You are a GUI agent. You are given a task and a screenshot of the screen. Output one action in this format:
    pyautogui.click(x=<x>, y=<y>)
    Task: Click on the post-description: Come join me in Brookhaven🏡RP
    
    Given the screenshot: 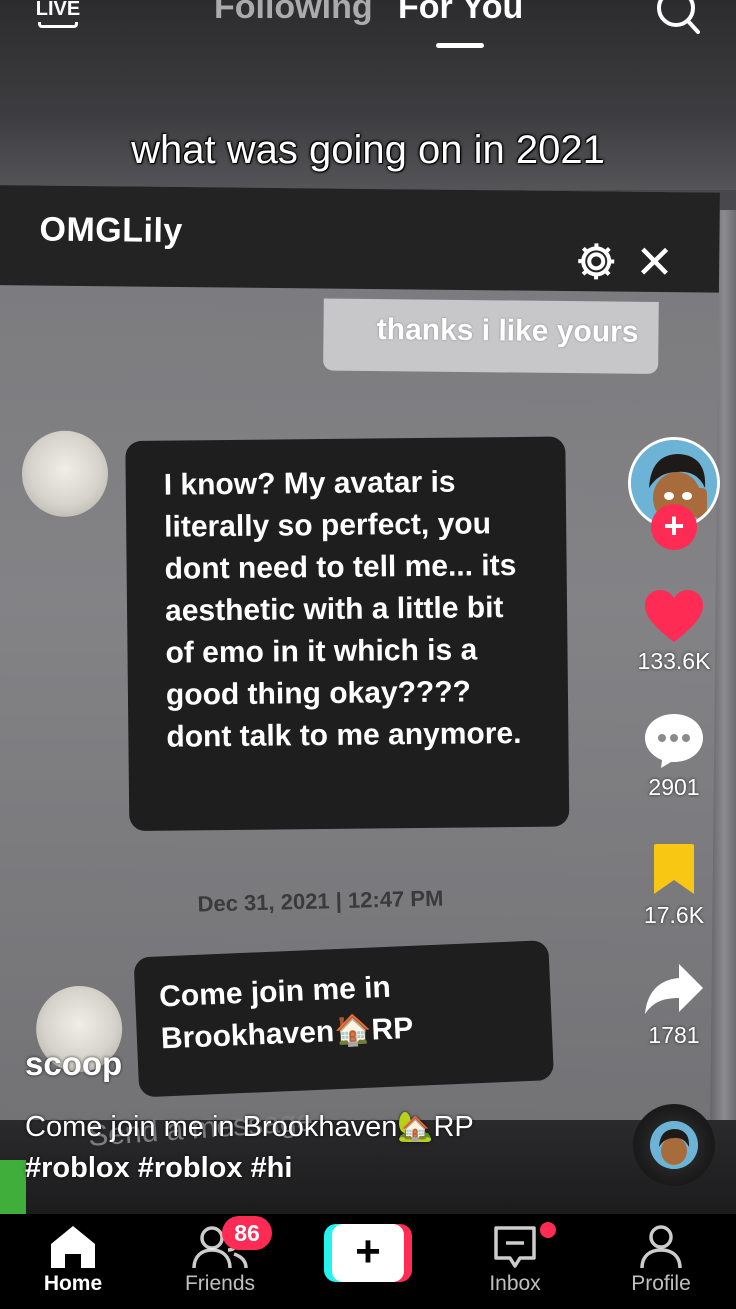 What is the action you would take?
    pyautogui.click(x=249, y=1127)
    